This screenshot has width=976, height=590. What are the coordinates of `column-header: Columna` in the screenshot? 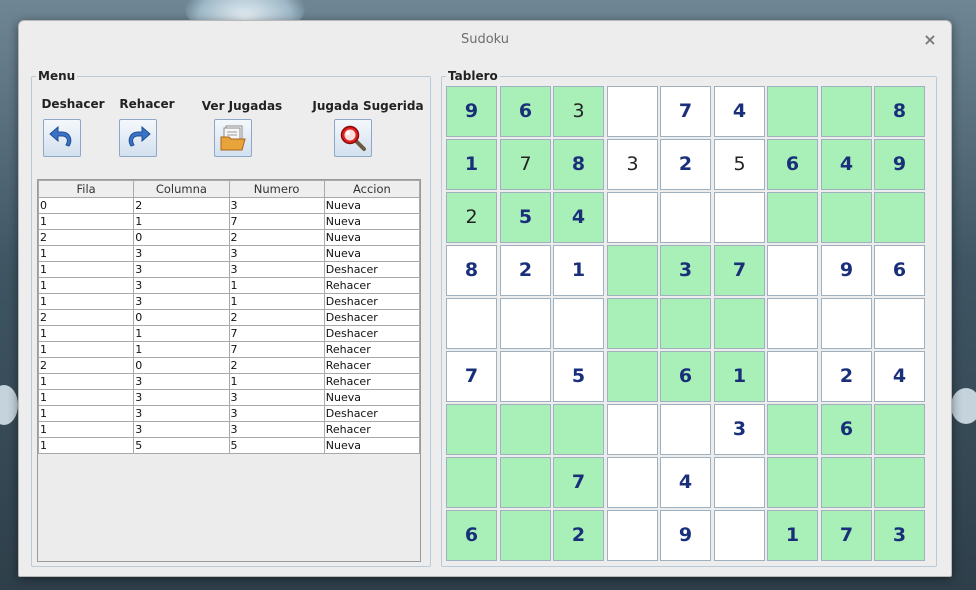 It's located at (181, 189).